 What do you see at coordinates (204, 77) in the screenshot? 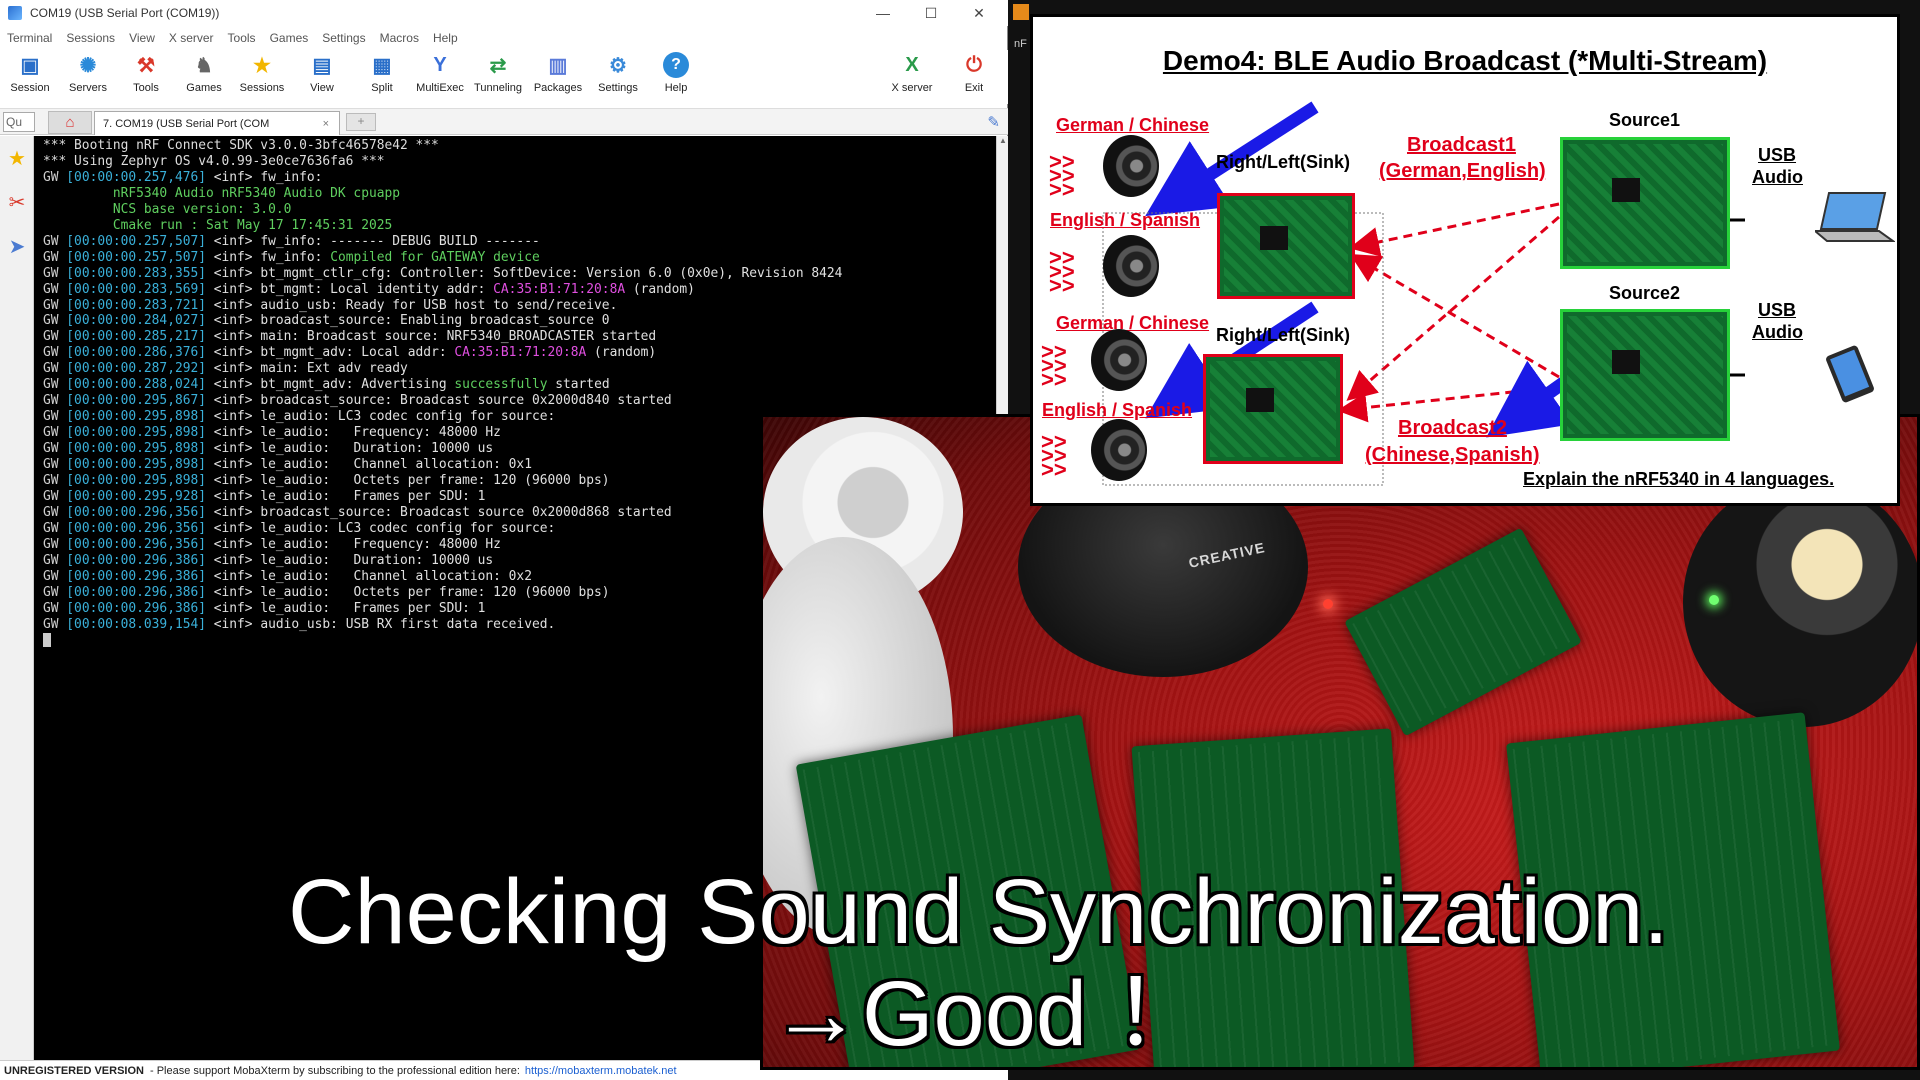
I see `toolbar-games-button: ♞ Games` at bounding box center [204, 77].